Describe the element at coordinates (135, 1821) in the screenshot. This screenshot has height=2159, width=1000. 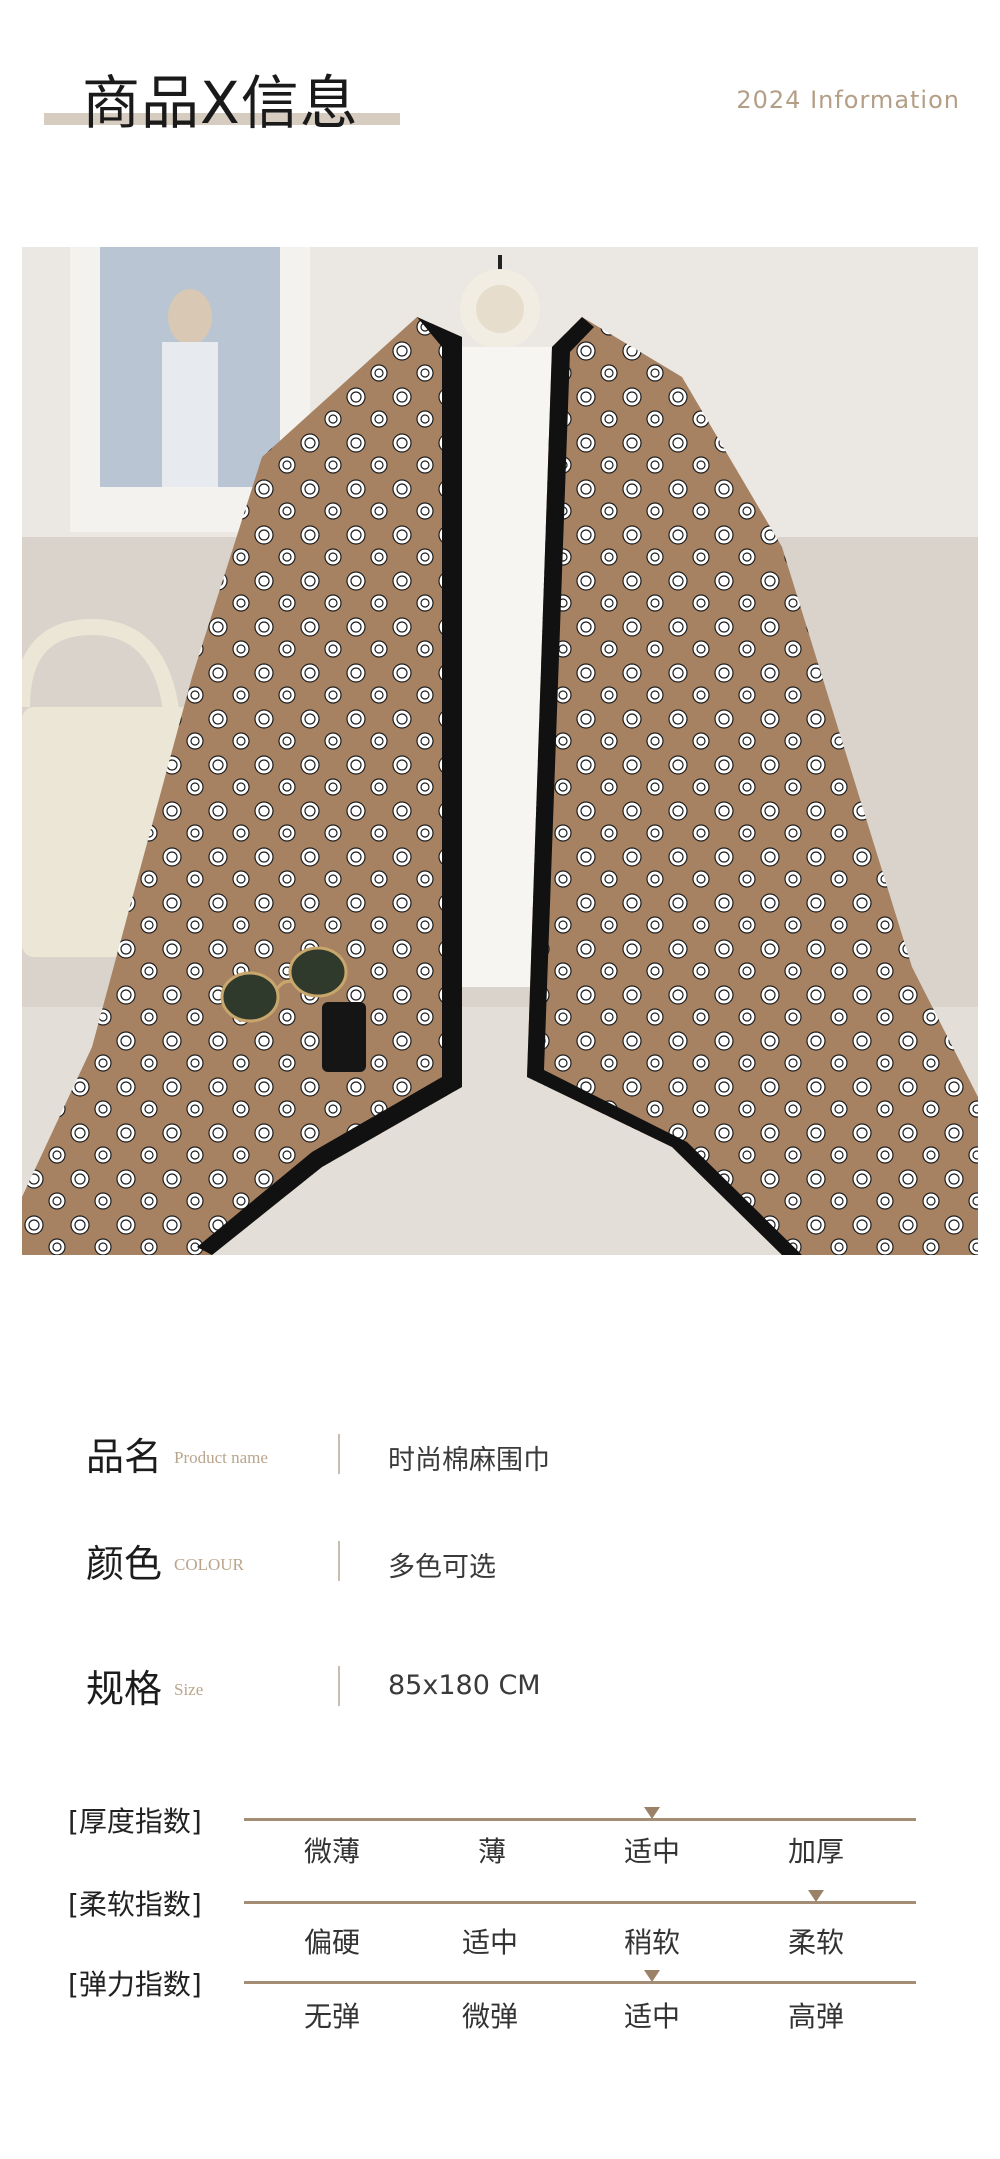
I see `scale-label: [厚度指数]` at that location.